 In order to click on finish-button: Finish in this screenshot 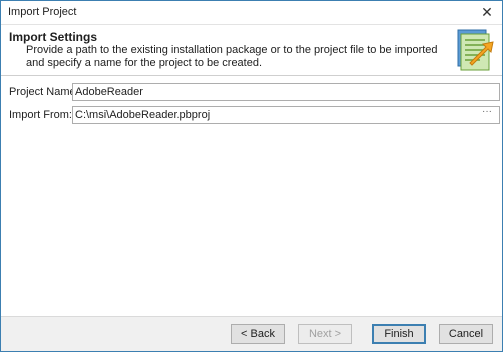, I will do `click(399, 334)`.